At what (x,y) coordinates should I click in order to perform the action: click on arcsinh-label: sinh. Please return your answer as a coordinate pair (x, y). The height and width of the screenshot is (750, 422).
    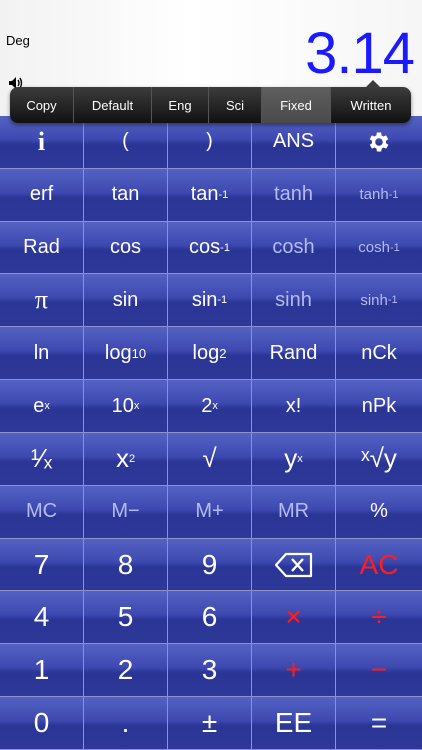
    Looking at the image, I should click on (374, 300).